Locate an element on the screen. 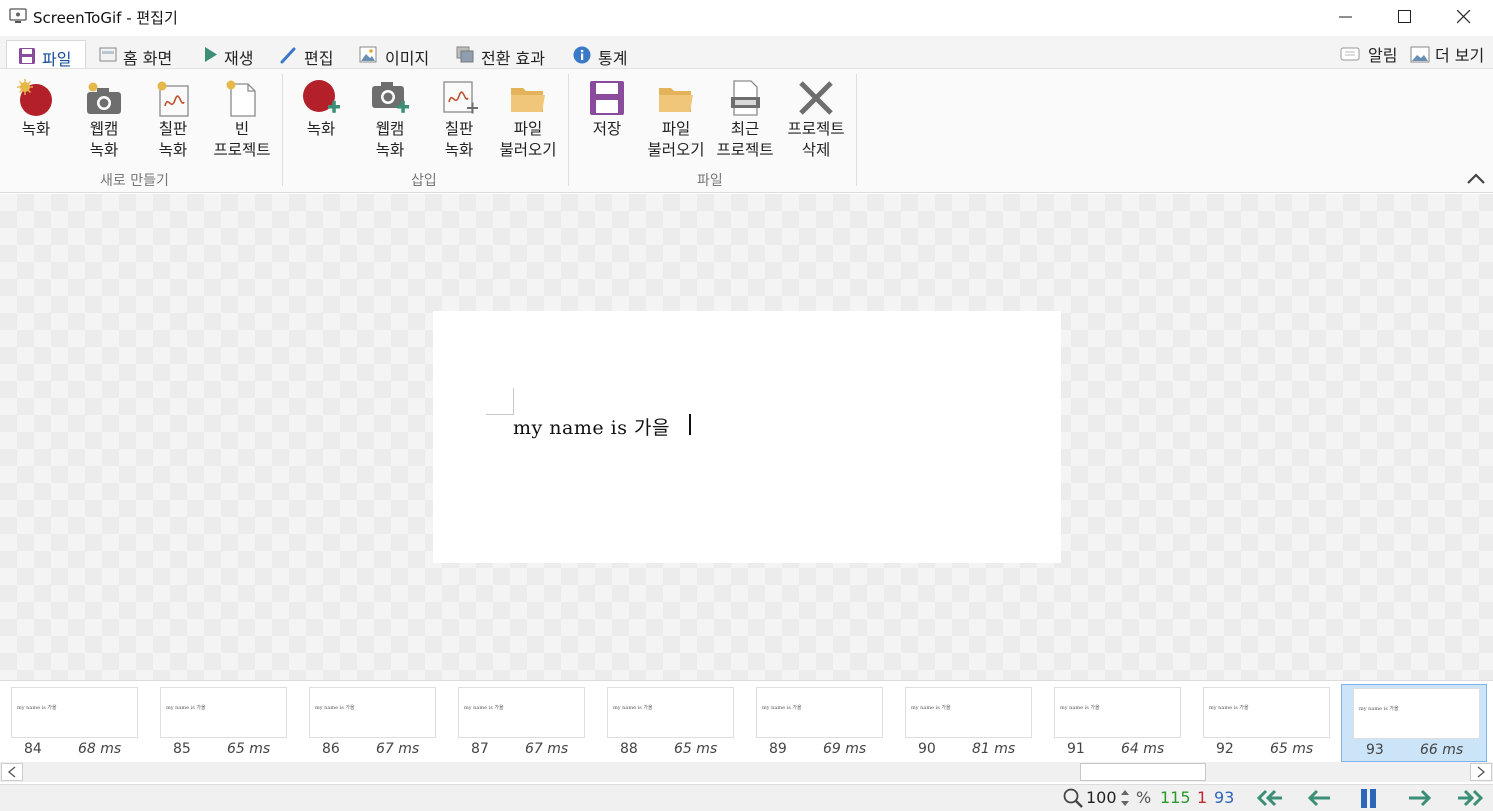 This screenshot has width=1493, height=811. pencil-icon is located at coordinates (288, 55).